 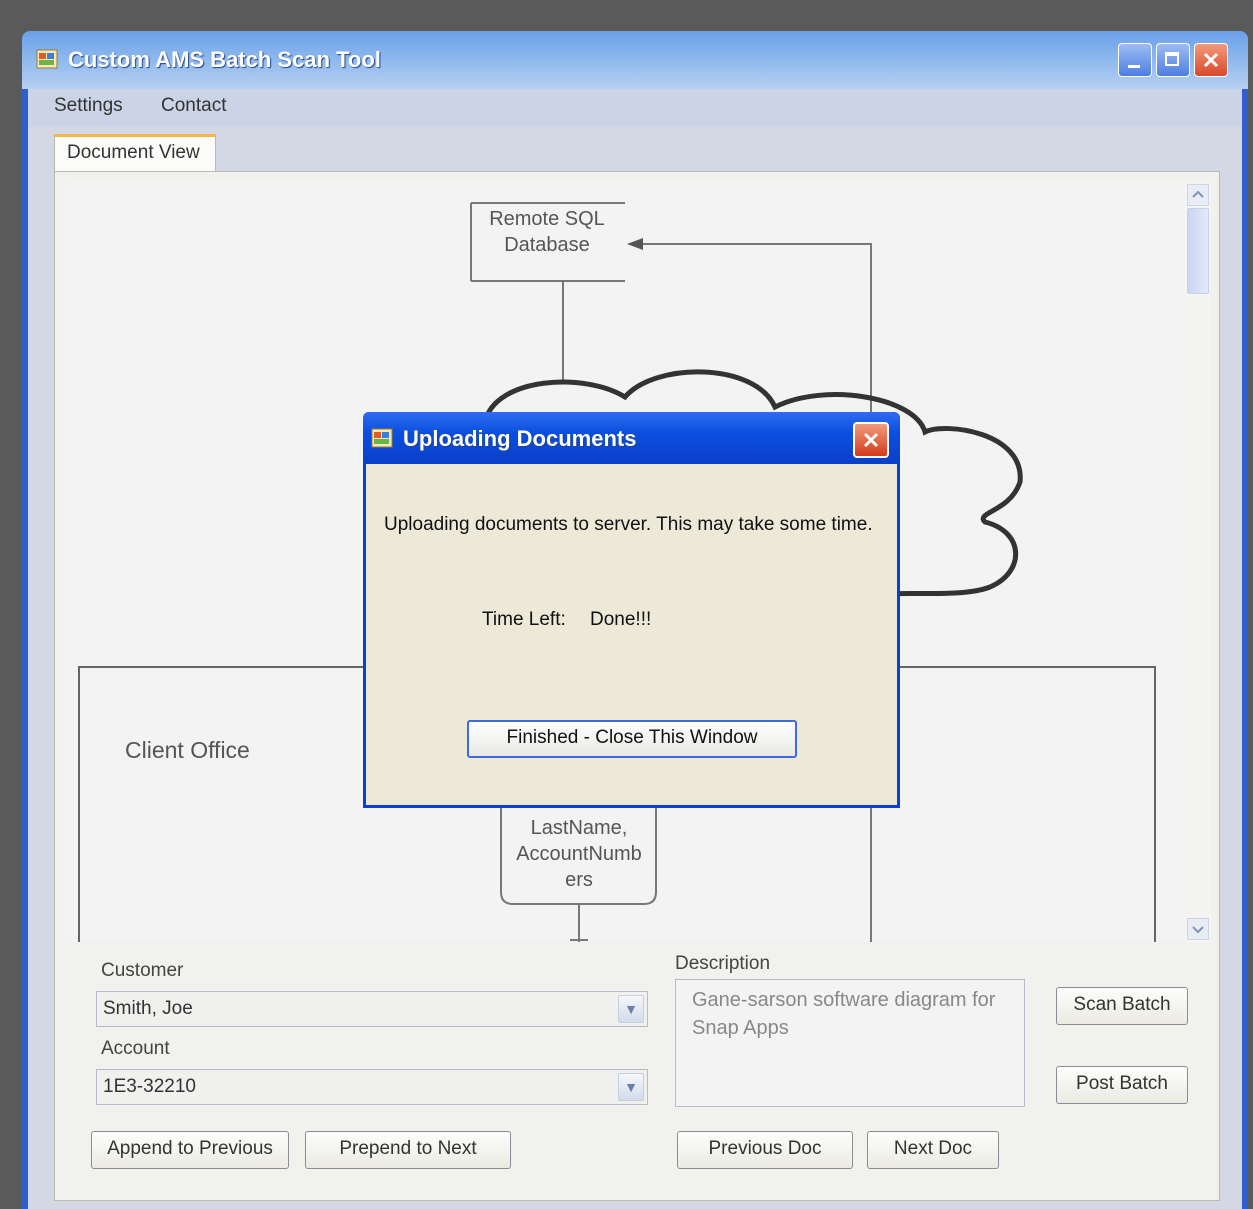 I want to click on account-label: Account, so click(x=135, y=1048).